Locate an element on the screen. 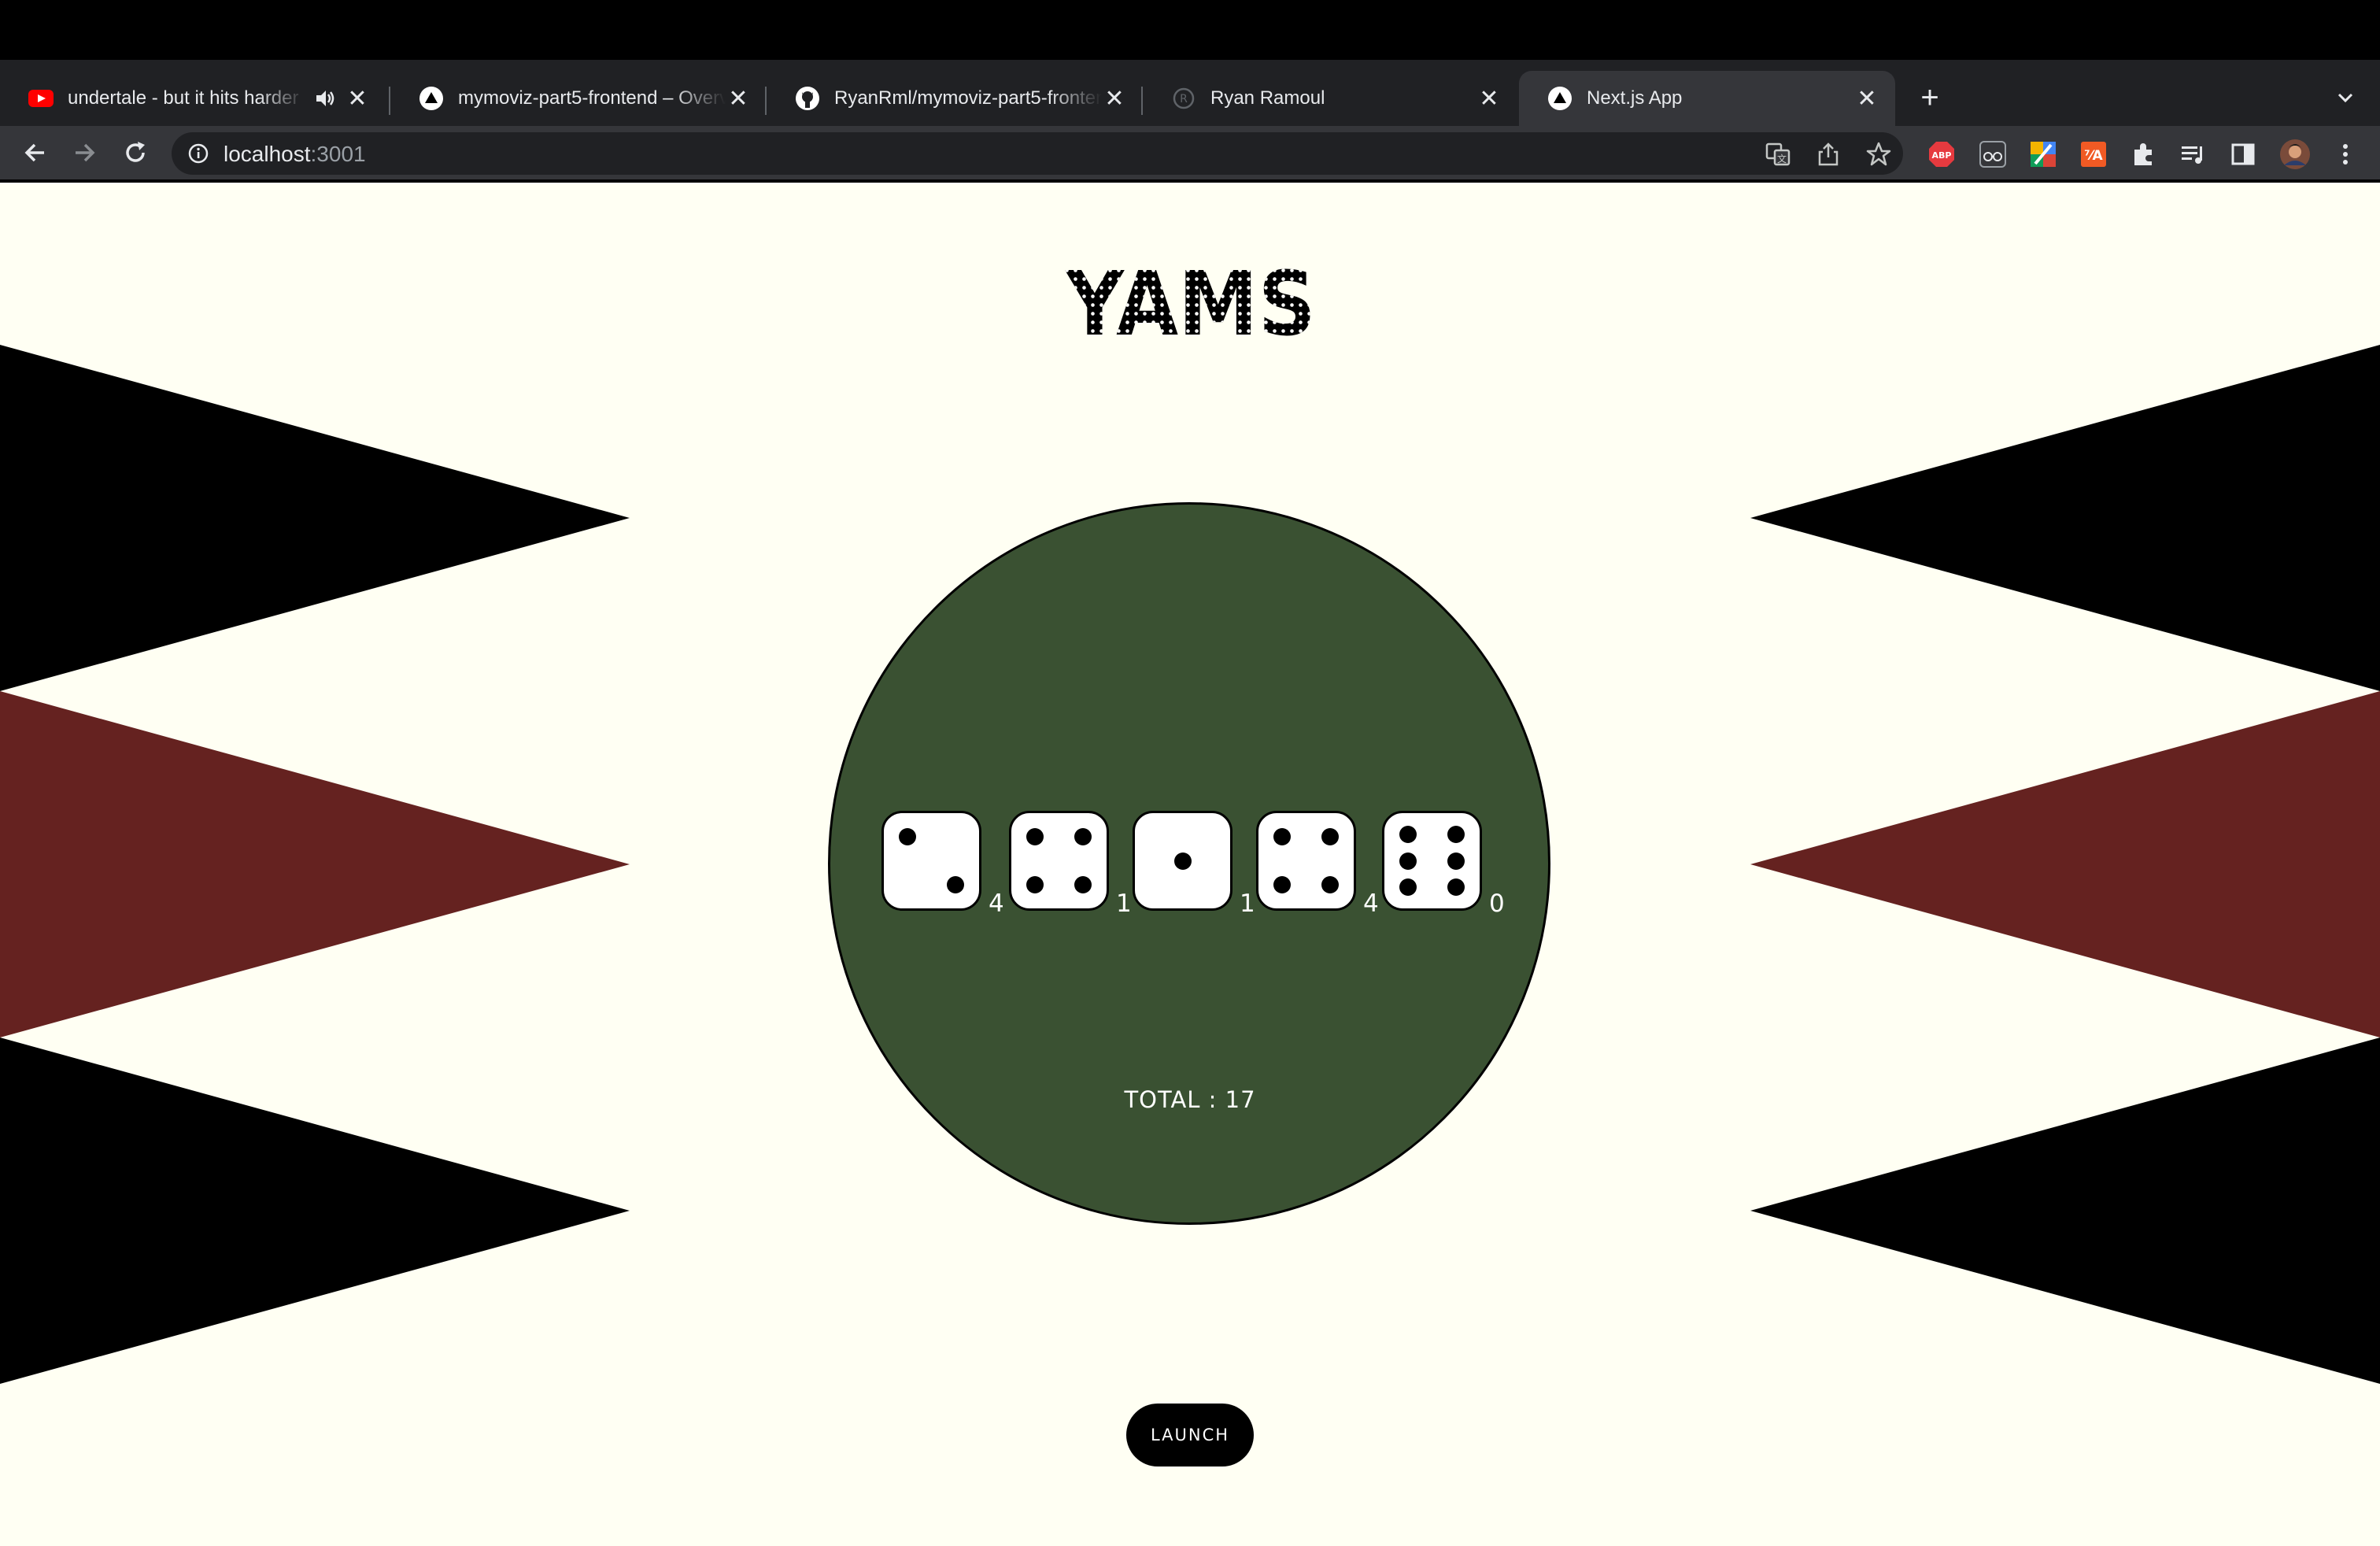 The height and width of the screenshot is (1546, 2380). colorful-extension-icon is located at coordinates (2043, 154).